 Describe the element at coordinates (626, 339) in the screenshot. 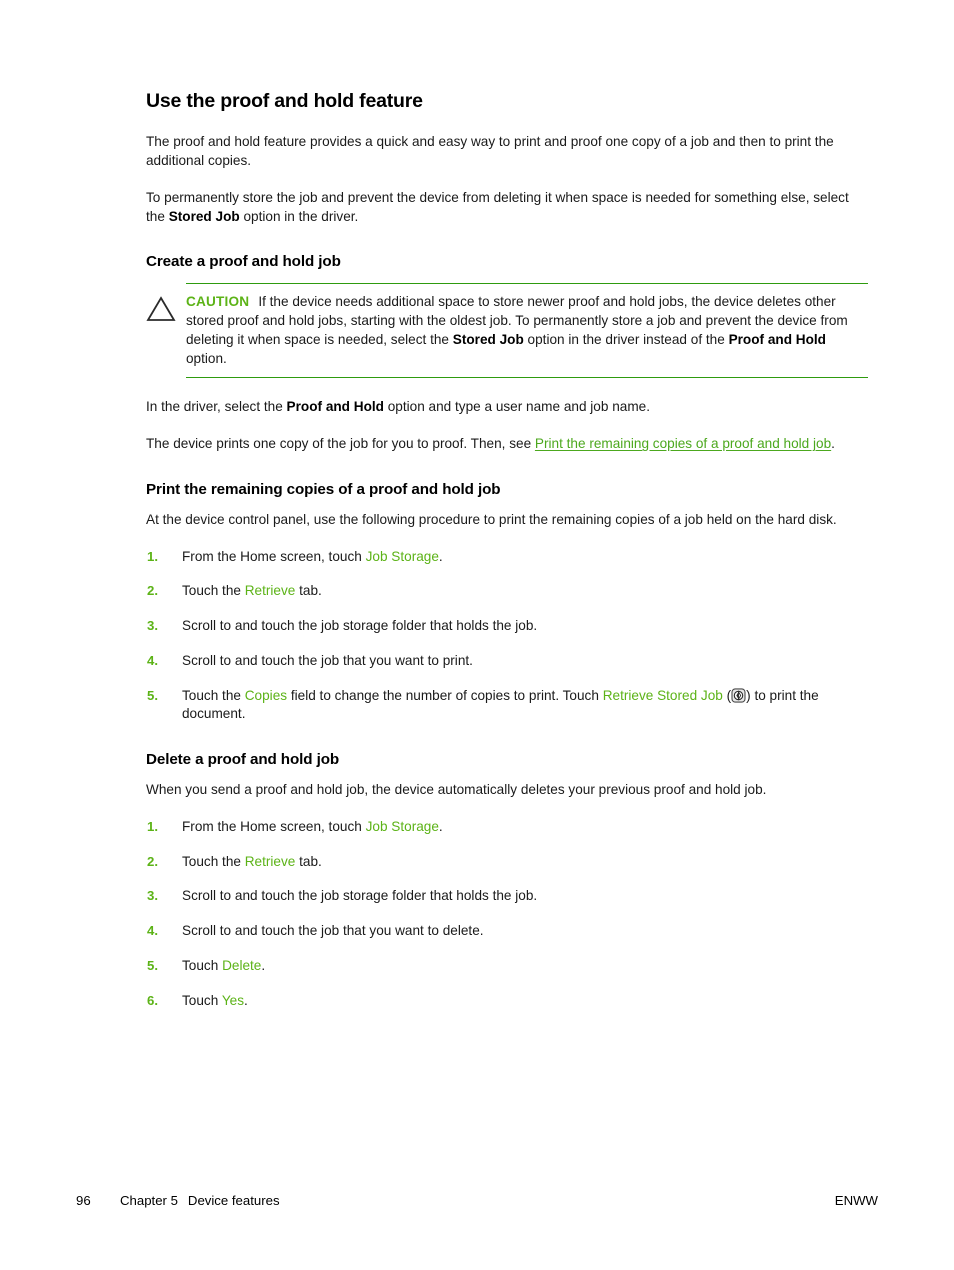

I see `caution-text-2: option in the driver instead of the` at that location.